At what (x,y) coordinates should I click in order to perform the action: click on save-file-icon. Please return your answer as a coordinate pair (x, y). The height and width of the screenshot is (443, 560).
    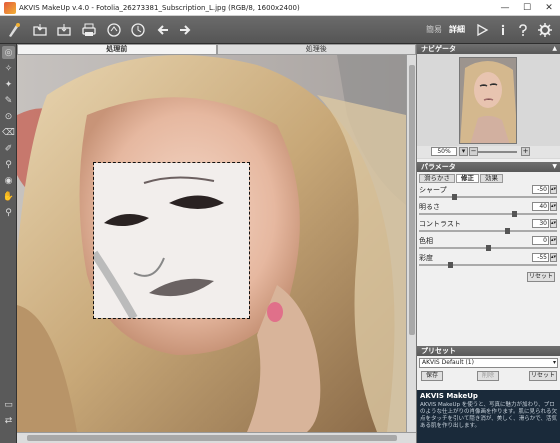
    Looking at the image, I should click on (64, 30).